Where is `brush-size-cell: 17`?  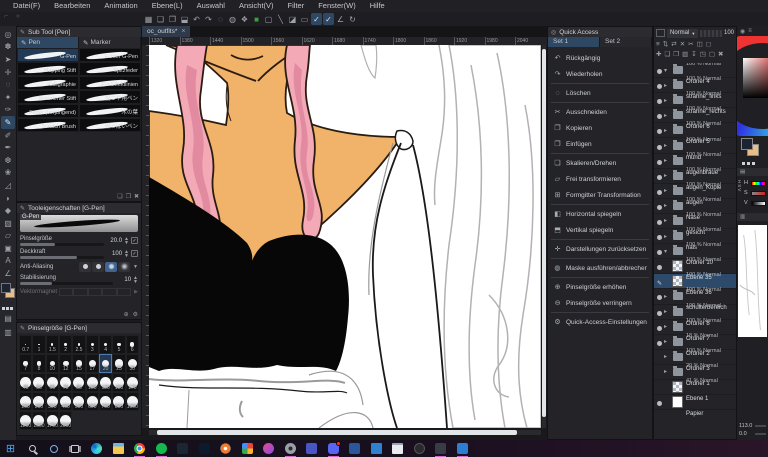
brush-size-cell: 17 is located at coordinates (92, 363).